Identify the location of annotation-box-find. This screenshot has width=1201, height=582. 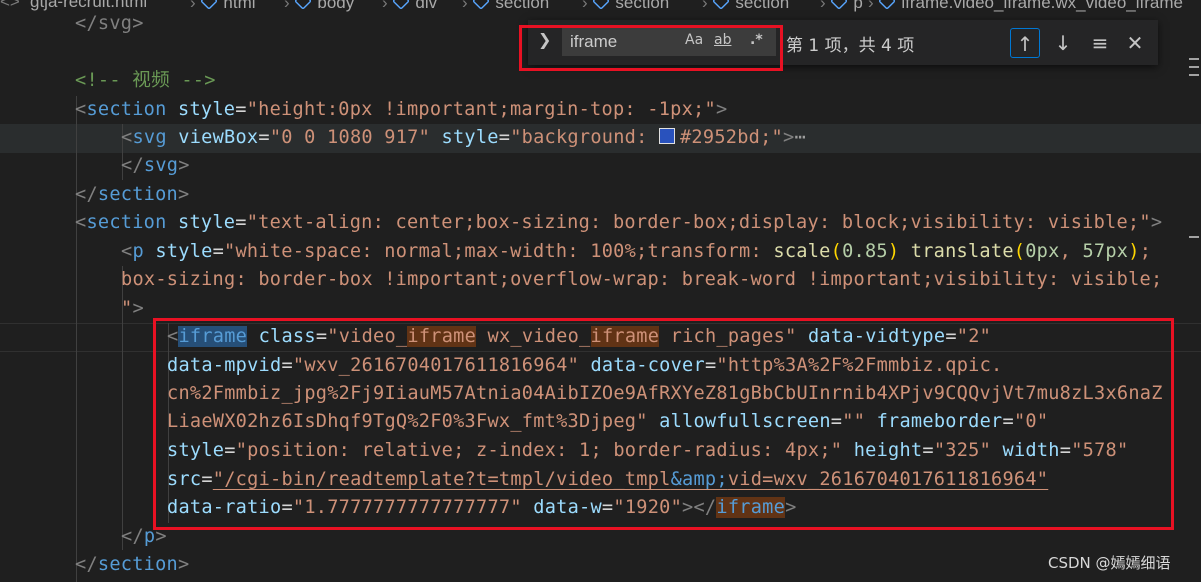
(651, 48).